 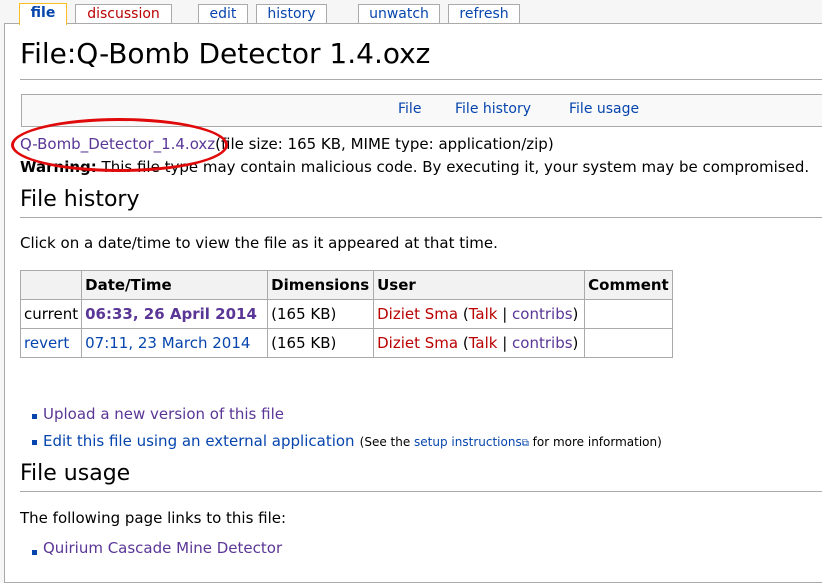 What do you see at coordinates (468, 442) in the screenshot?
I see `setup-instructions-link: setup instructions` at bounding box center [468, 442].